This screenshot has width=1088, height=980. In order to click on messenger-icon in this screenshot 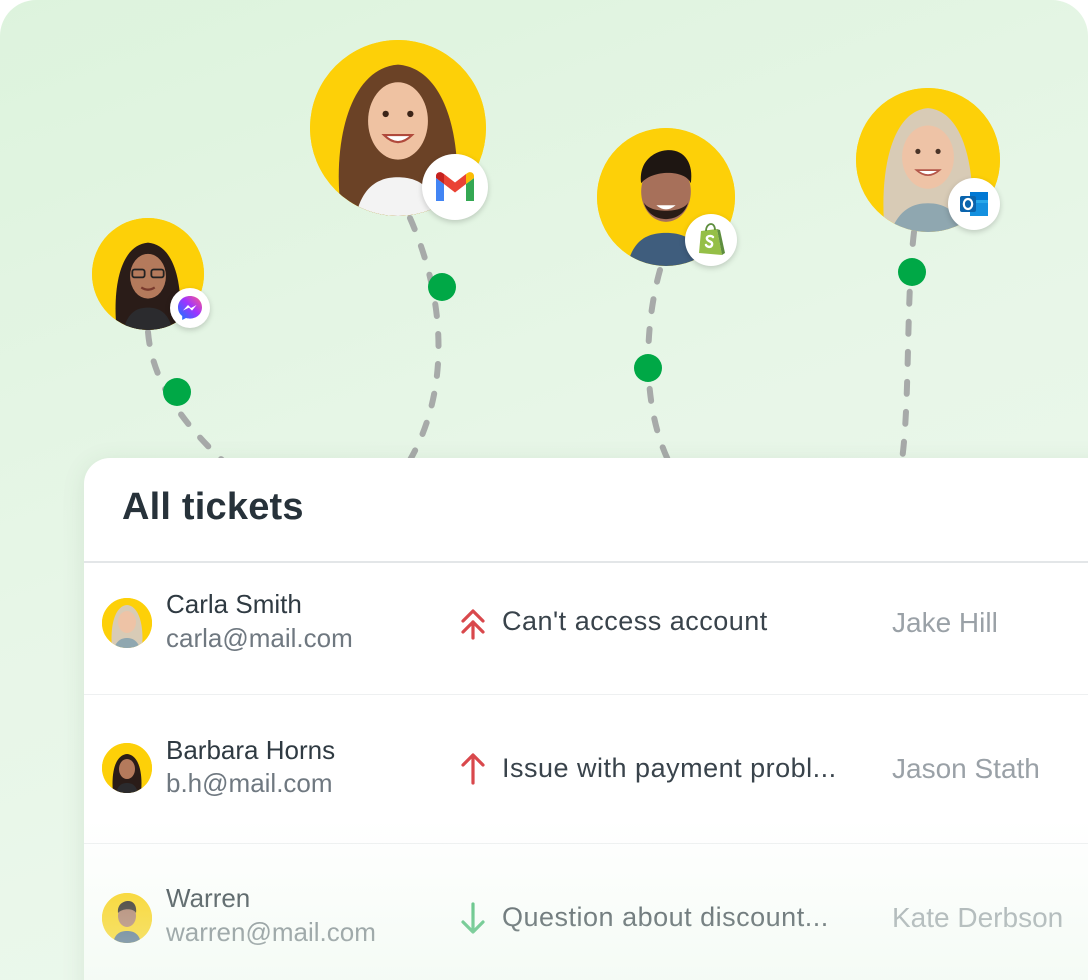, I will do `click(190, 308)`.